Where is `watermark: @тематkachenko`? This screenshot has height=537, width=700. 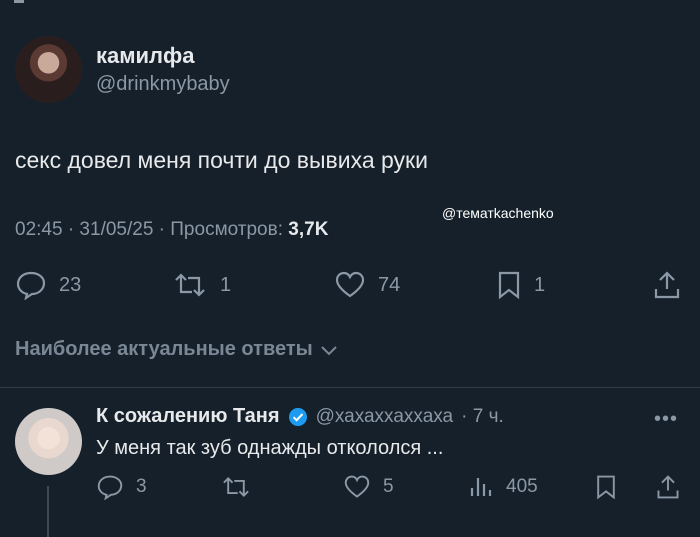 watermark: @тематkachenko is located at coordinates (498, 213).